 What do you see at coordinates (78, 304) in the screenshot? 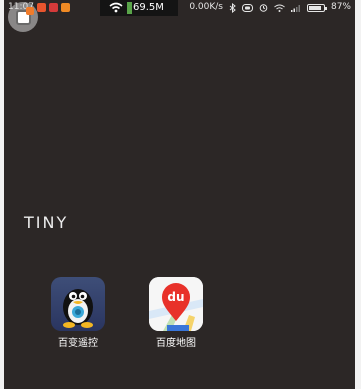
I see `penguin-remote-icon` at bounding box center [78, 304].